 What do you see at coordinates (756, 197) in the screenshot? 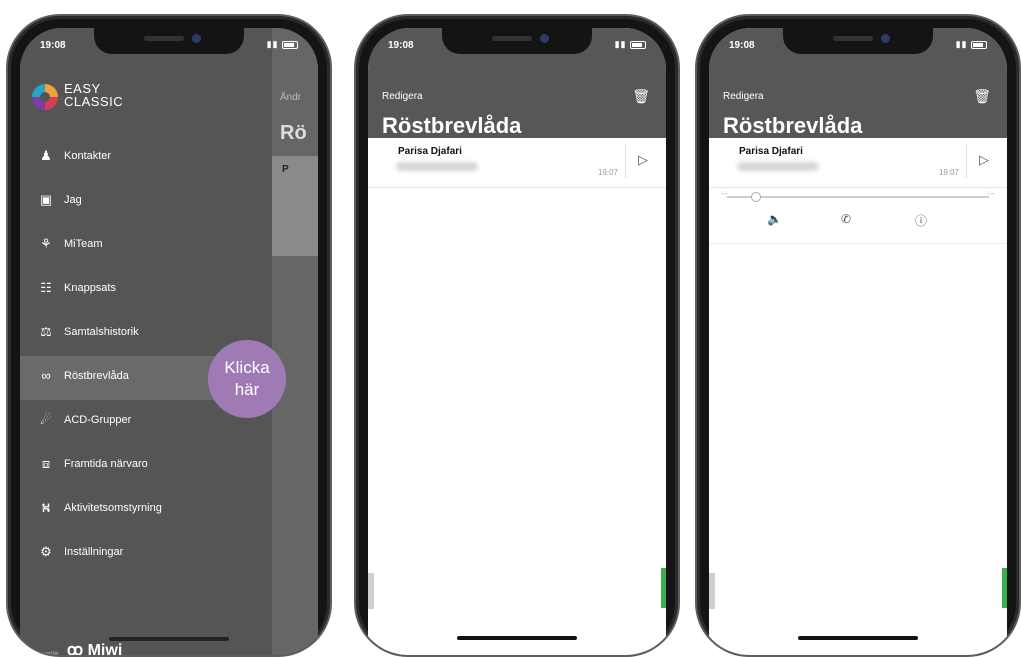
I see `slider-knob` at bounding box center [756, 197].